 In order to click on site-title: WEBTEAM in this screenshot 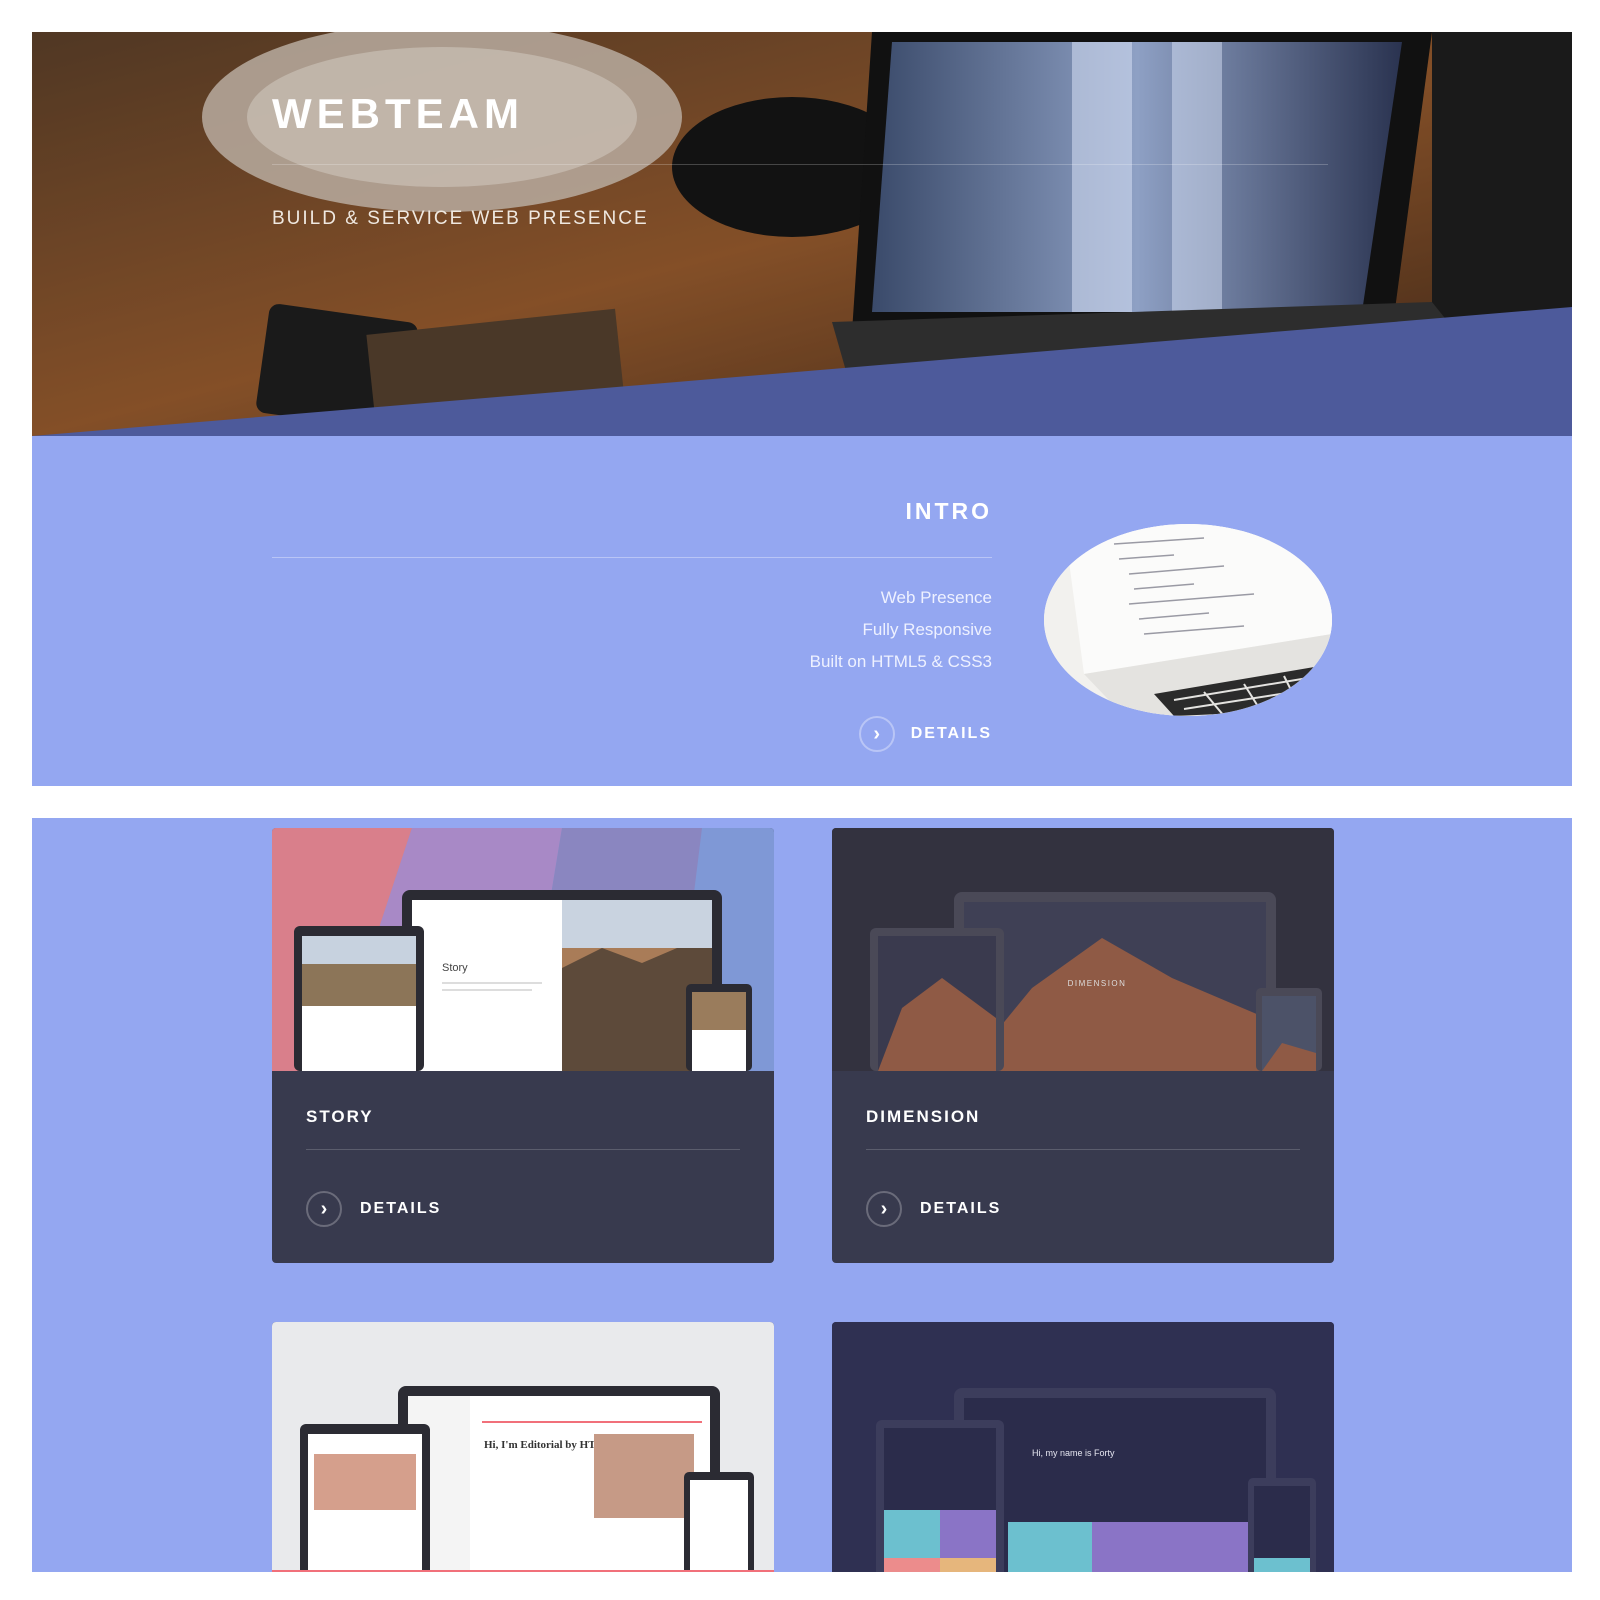, I will do `click(398, 113)`.